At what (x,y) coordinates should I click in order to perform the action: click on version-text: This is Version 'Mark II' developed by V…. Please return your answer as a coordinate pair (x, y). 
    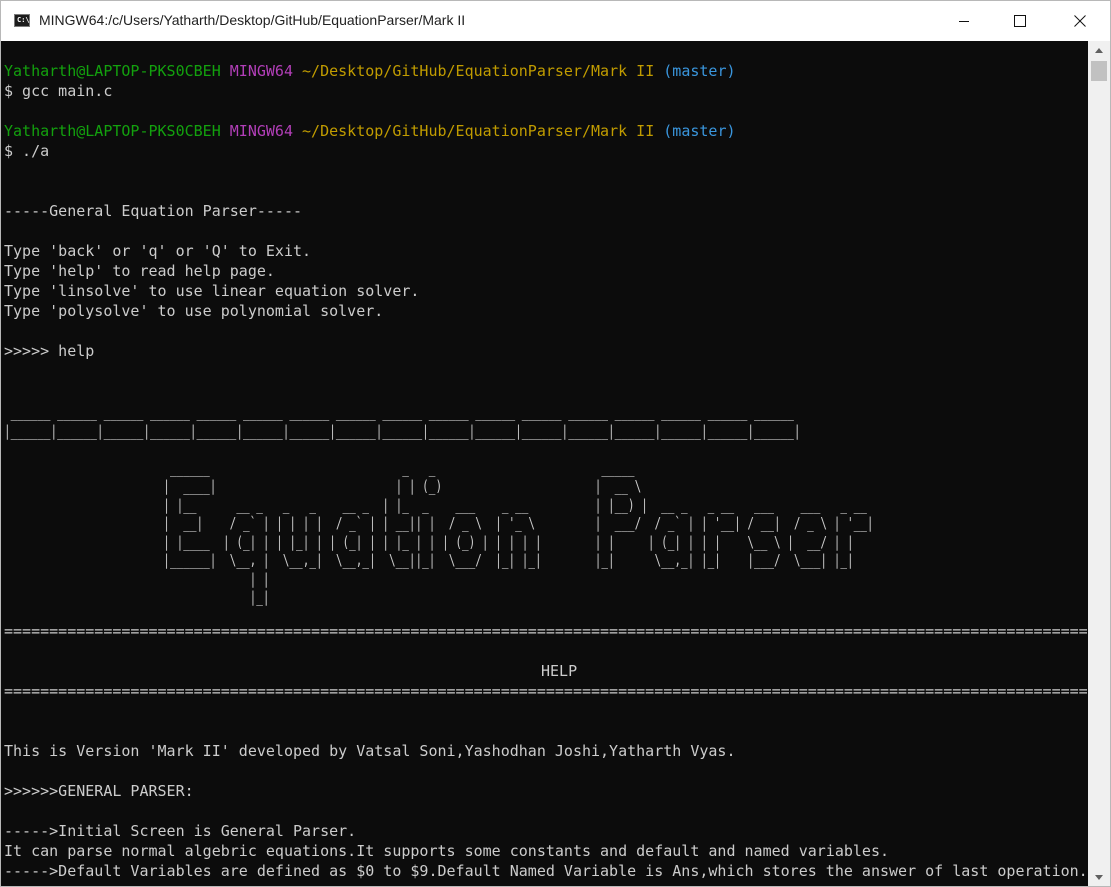
    Looking at the image, I should click on (370, 751).